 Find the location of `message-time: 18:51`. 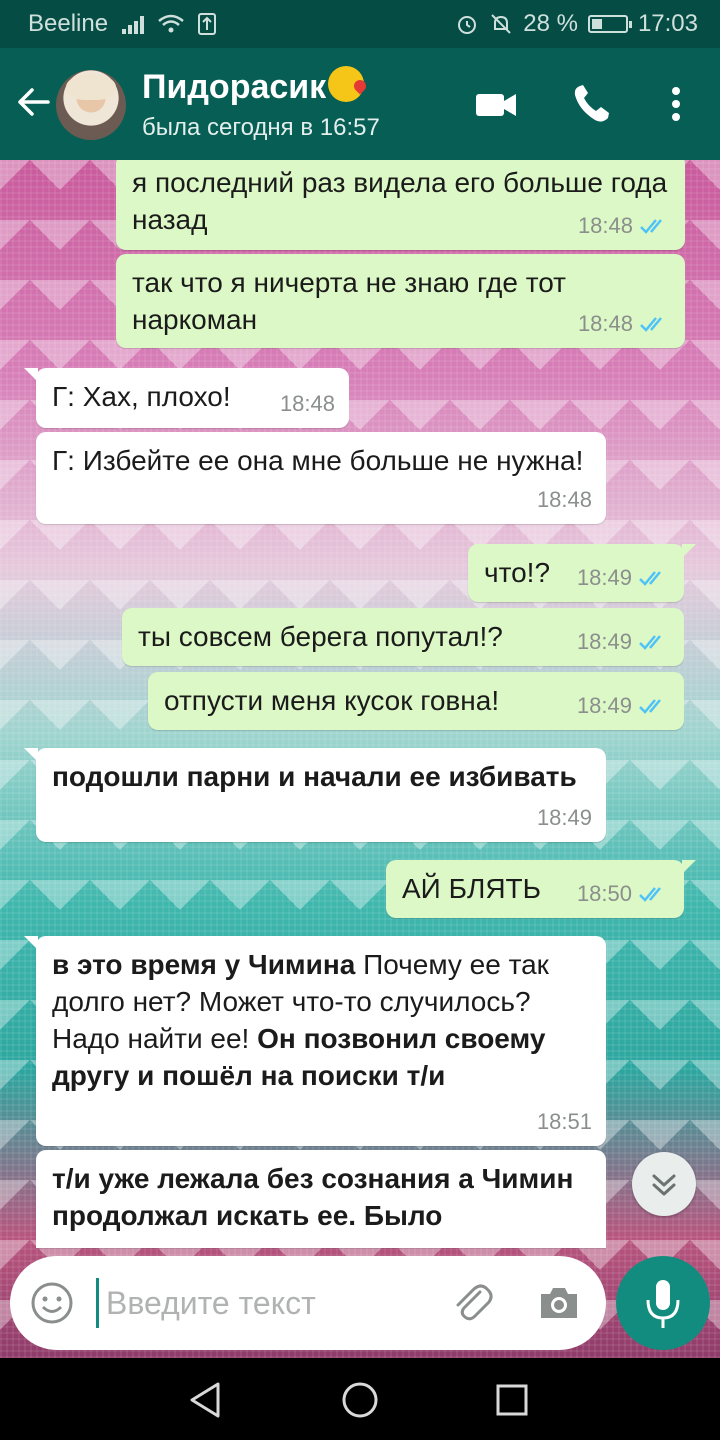

message-time: 18:51 is located at coordinates (564, 1121).